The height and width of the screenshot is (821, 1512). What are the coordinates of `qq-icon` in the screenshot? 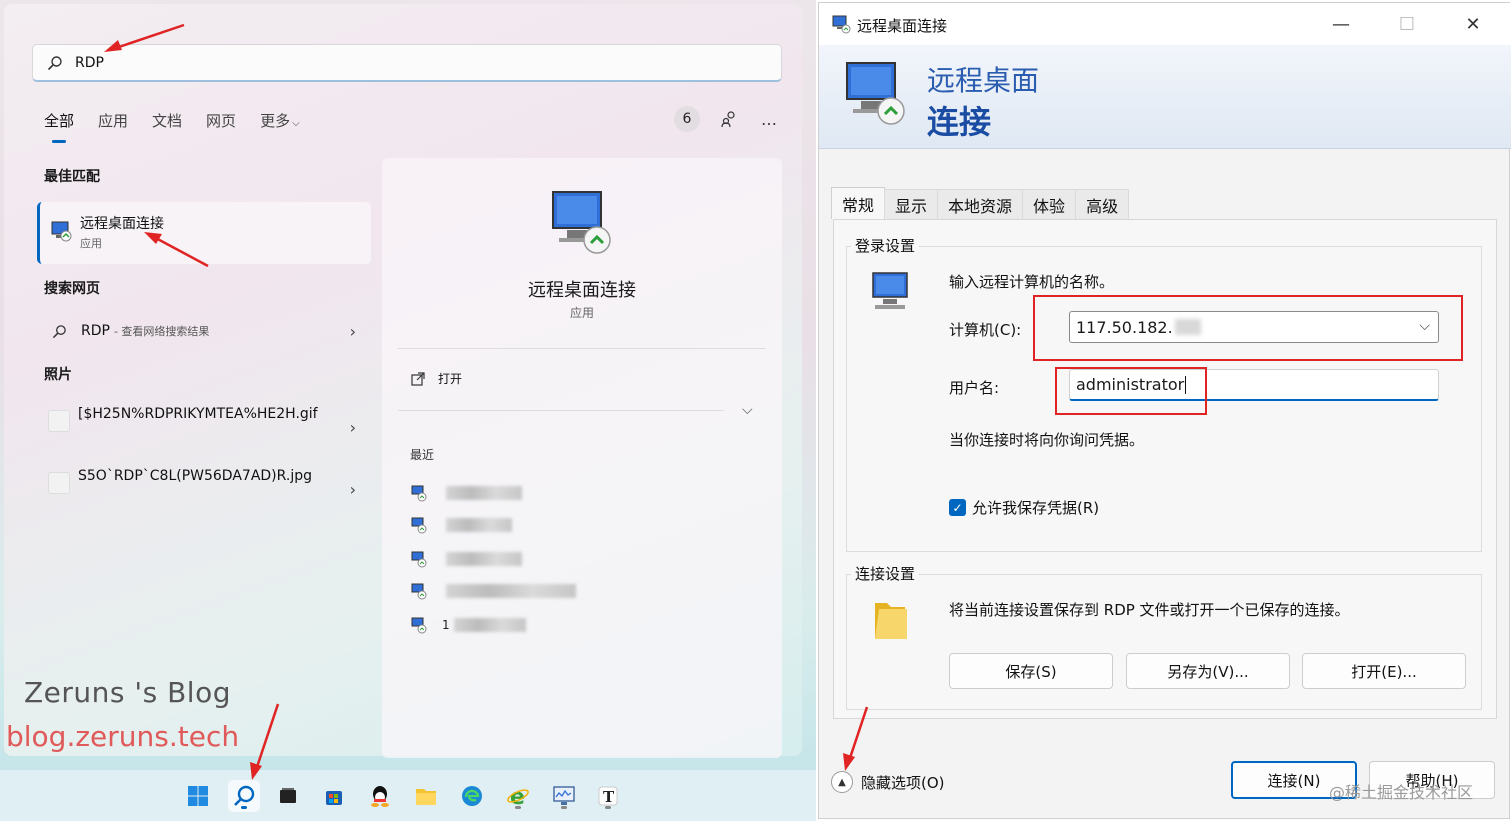 It's located at (380, 796).